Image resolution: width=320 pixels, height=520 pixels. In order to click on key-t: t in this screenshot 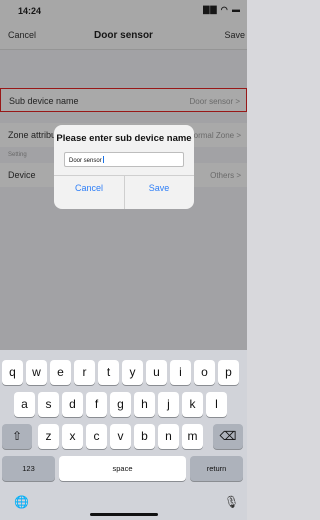, I will do `click(108, 372)`.